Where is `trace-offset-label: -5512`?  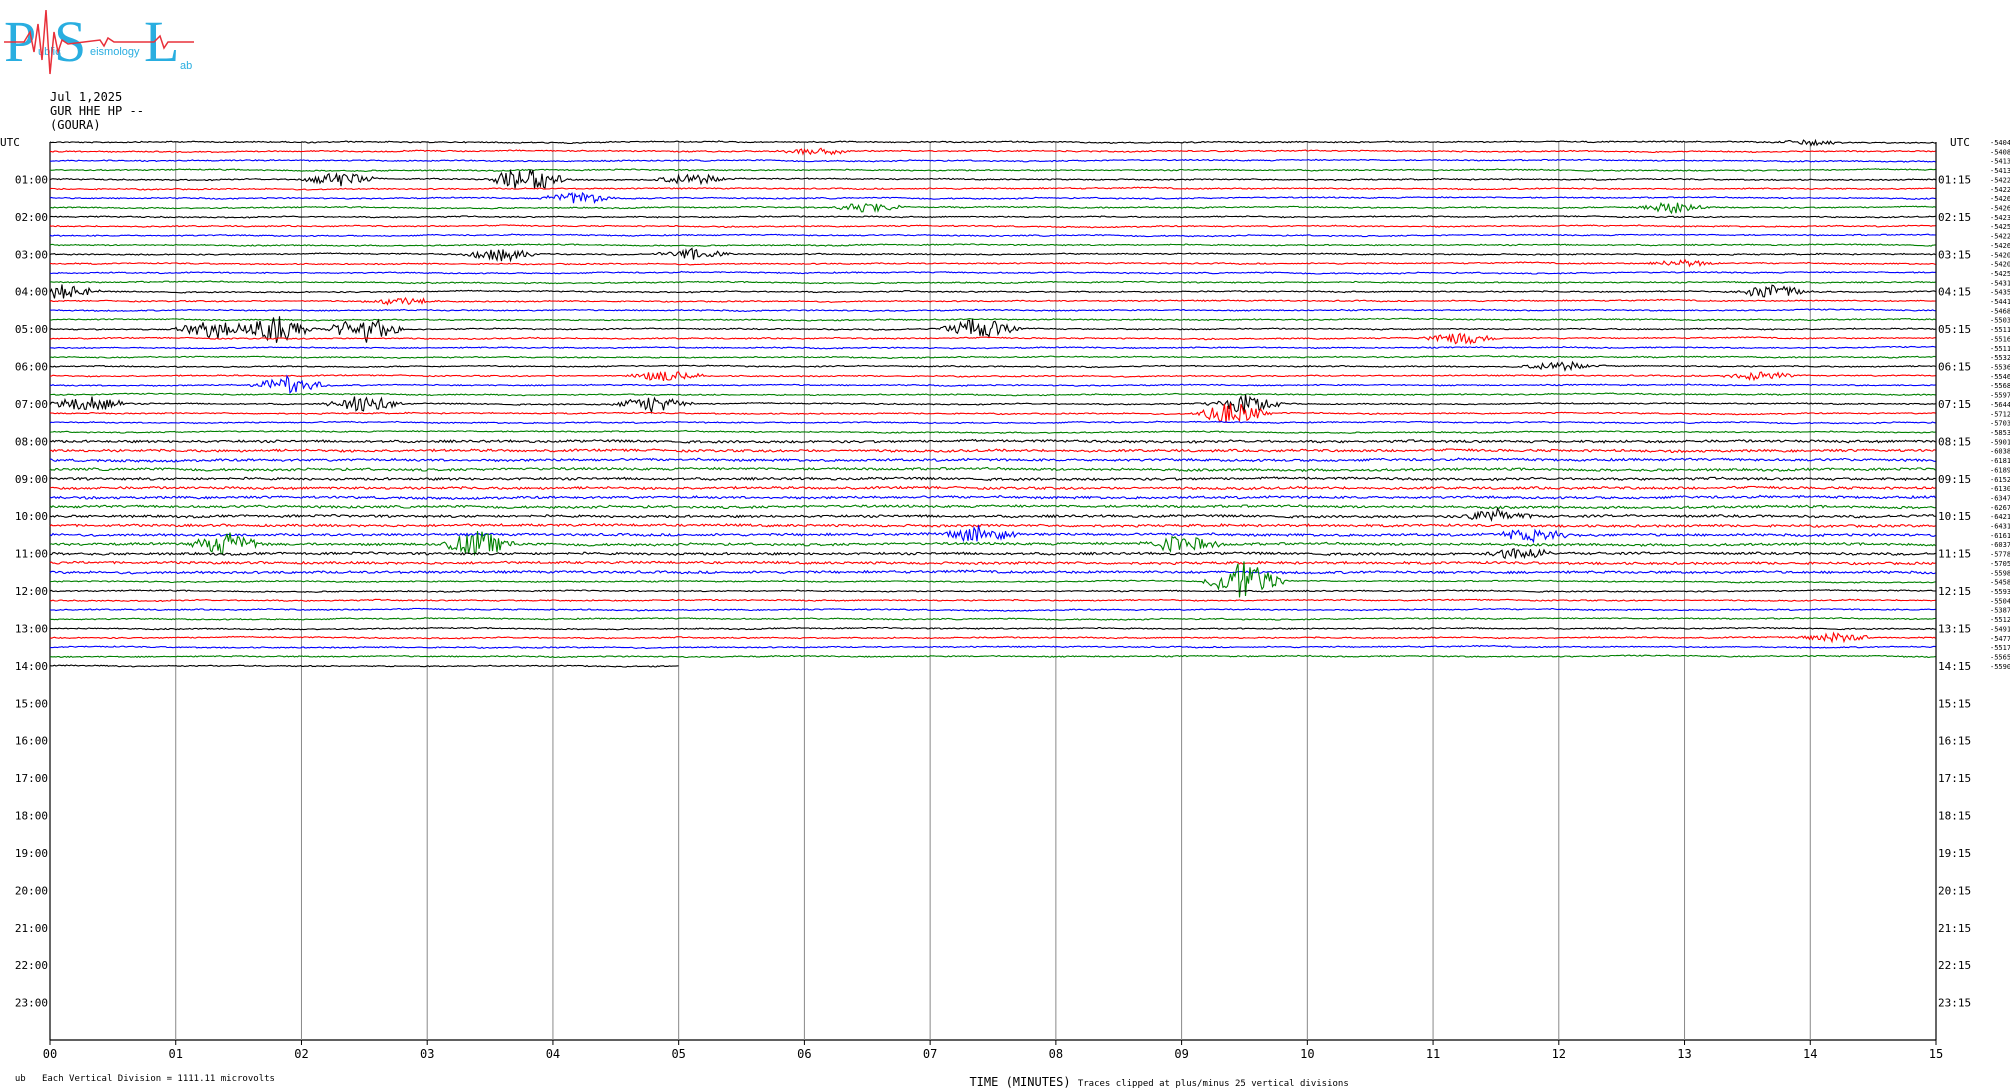
trace-offset-label: -5512 is located at coordinates (2000, 620).